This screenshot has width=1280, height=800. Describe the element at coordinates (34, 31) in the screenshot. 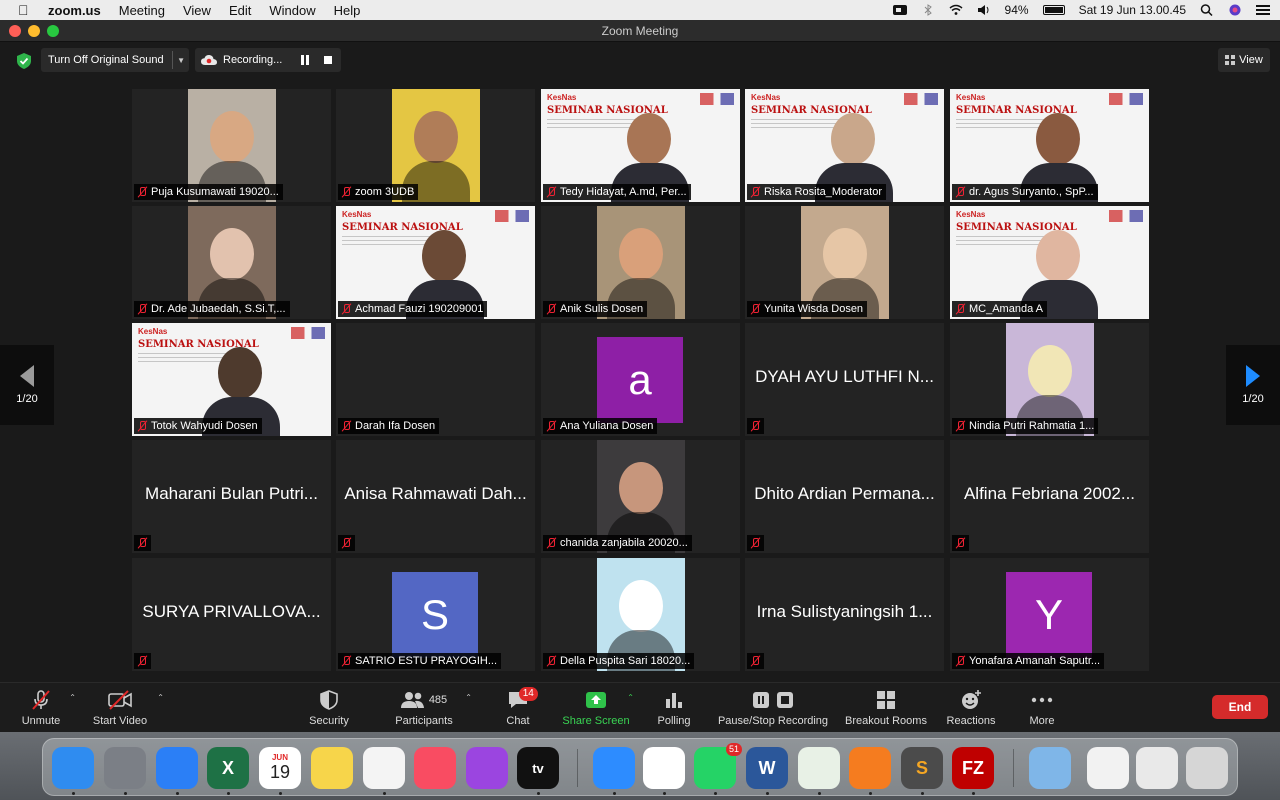

I see `window-minimize-button` at that location.